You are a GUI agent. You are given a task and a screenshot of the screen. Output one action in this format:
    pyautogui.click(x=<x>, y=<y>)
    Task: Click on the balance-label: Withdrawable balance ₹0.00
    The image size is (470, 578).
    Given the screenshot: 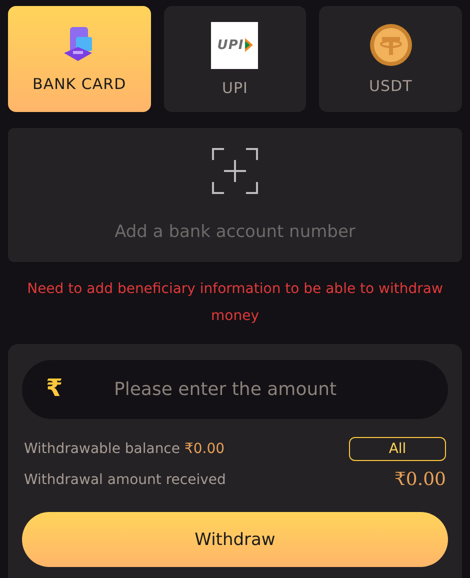 What is the action you would take?
    pyautogui.click(x=124, y=449)
    